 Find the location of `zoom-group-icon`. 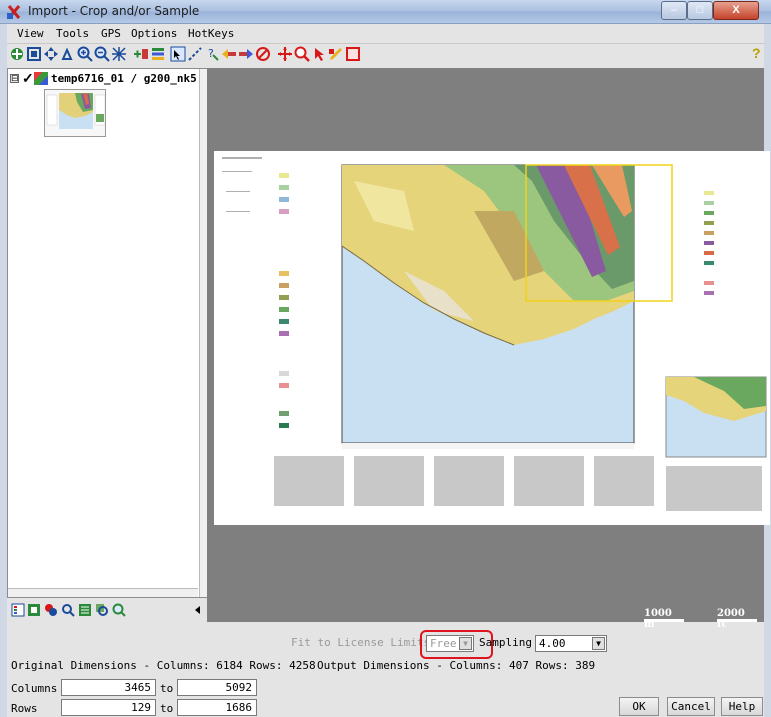

zoom-group-icon is located at coordinates (68, 54).